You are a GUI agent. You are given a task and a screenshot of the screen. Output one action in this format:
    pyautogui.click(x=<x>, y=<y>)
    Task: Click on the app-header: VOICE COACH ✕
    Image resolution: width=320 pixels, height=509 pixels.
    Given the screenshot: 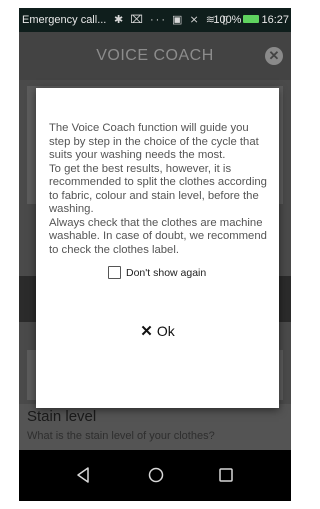 What is the action you would take?
    pyautogui.click(x=155, y=56)
    